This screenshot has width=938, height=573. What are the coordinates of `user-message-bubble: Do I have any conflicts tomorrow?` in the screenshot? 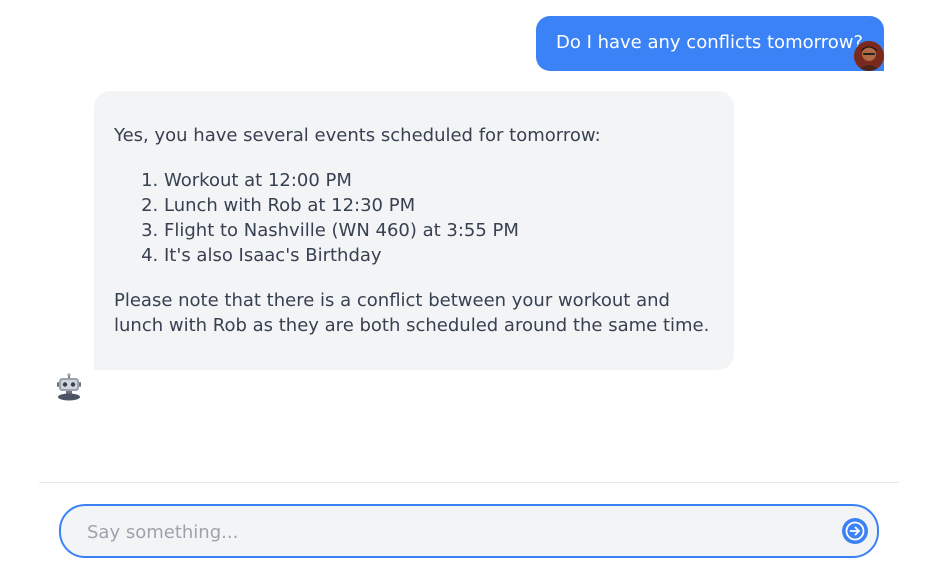 It's located at (709, 43).